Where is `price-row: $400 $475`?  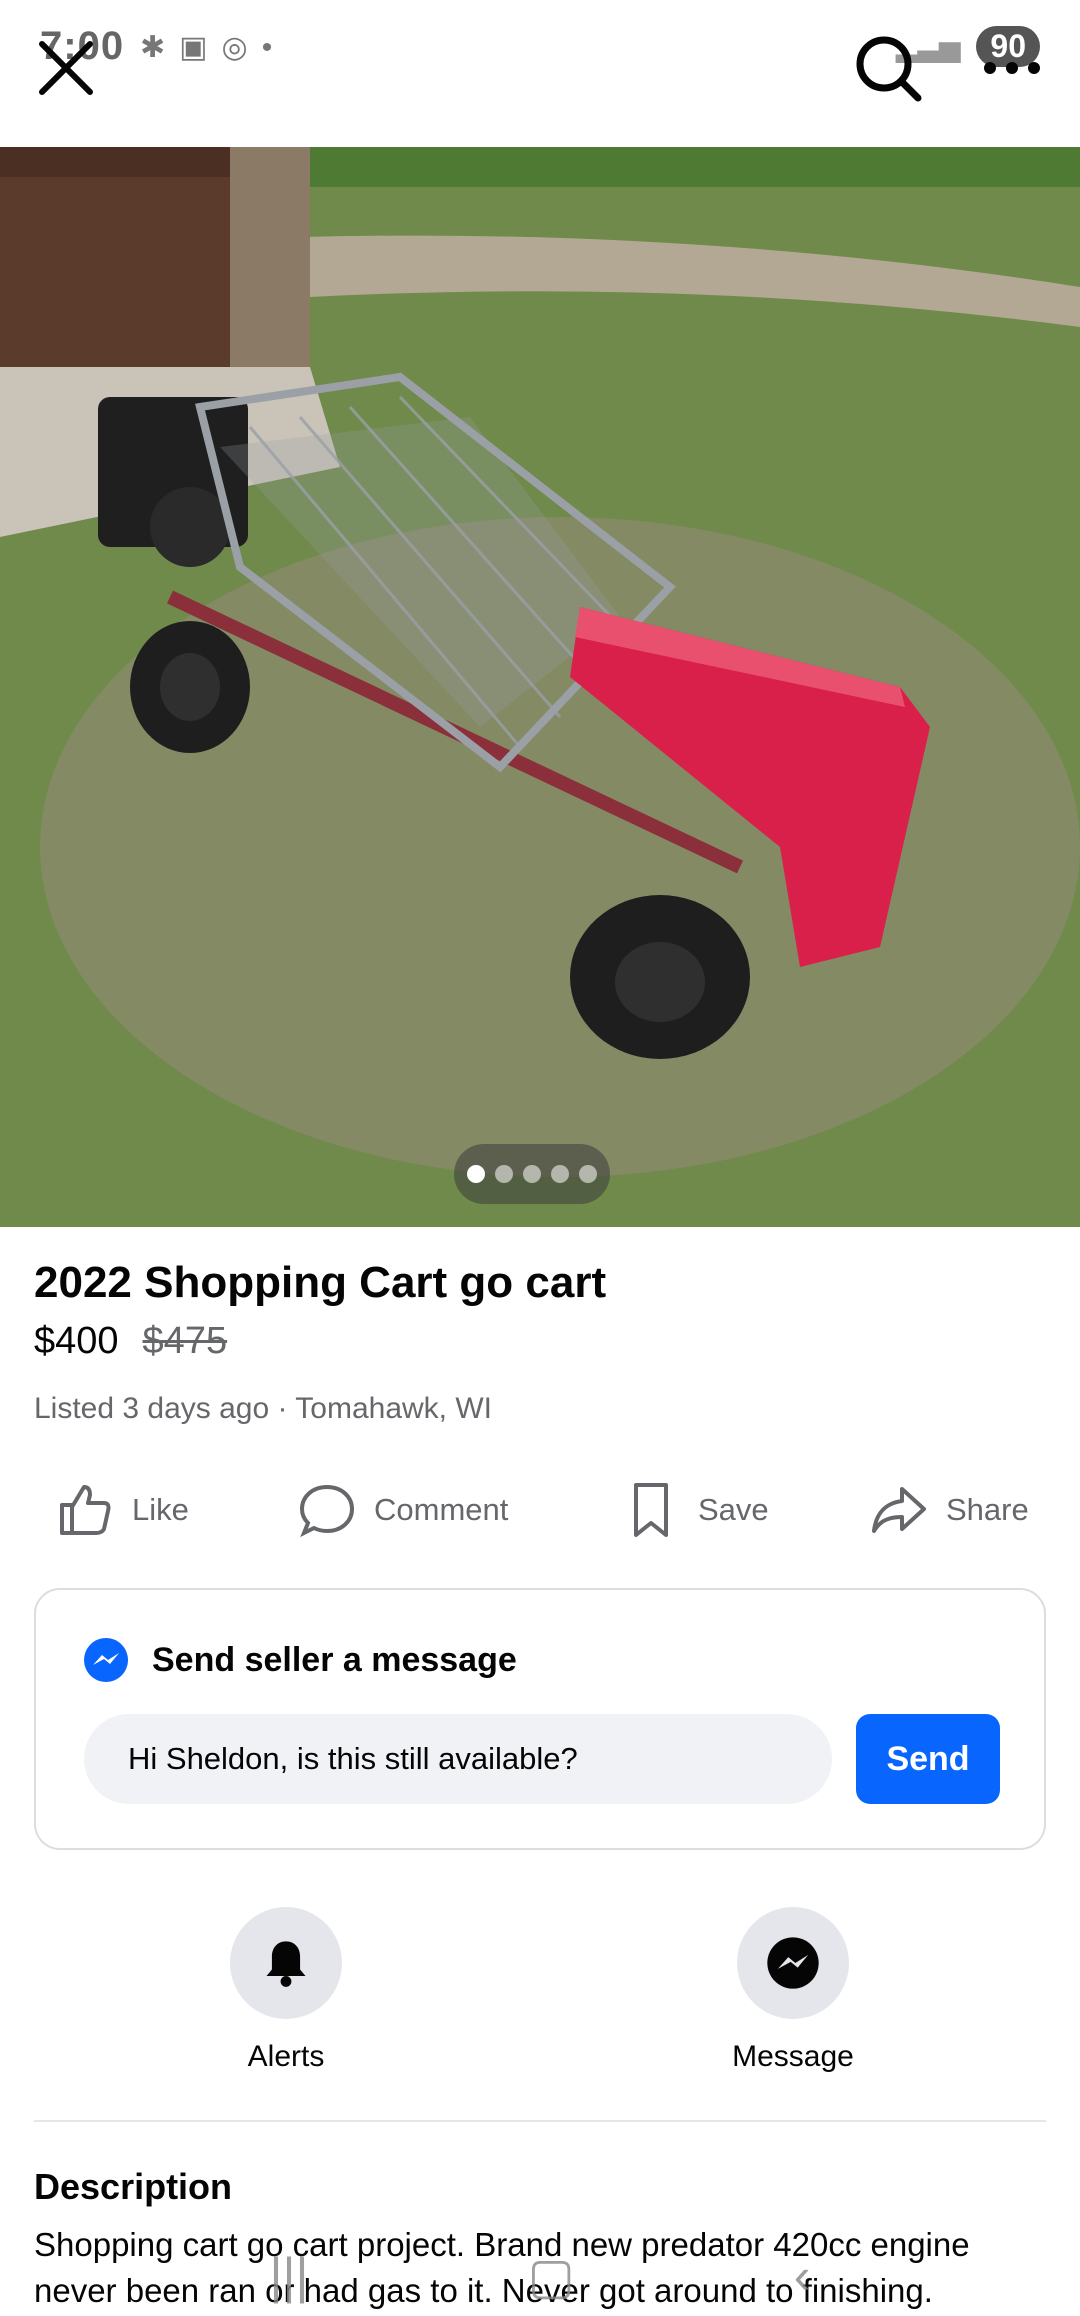
price-row: $400 $475 is located at coordinates (130, 1341).